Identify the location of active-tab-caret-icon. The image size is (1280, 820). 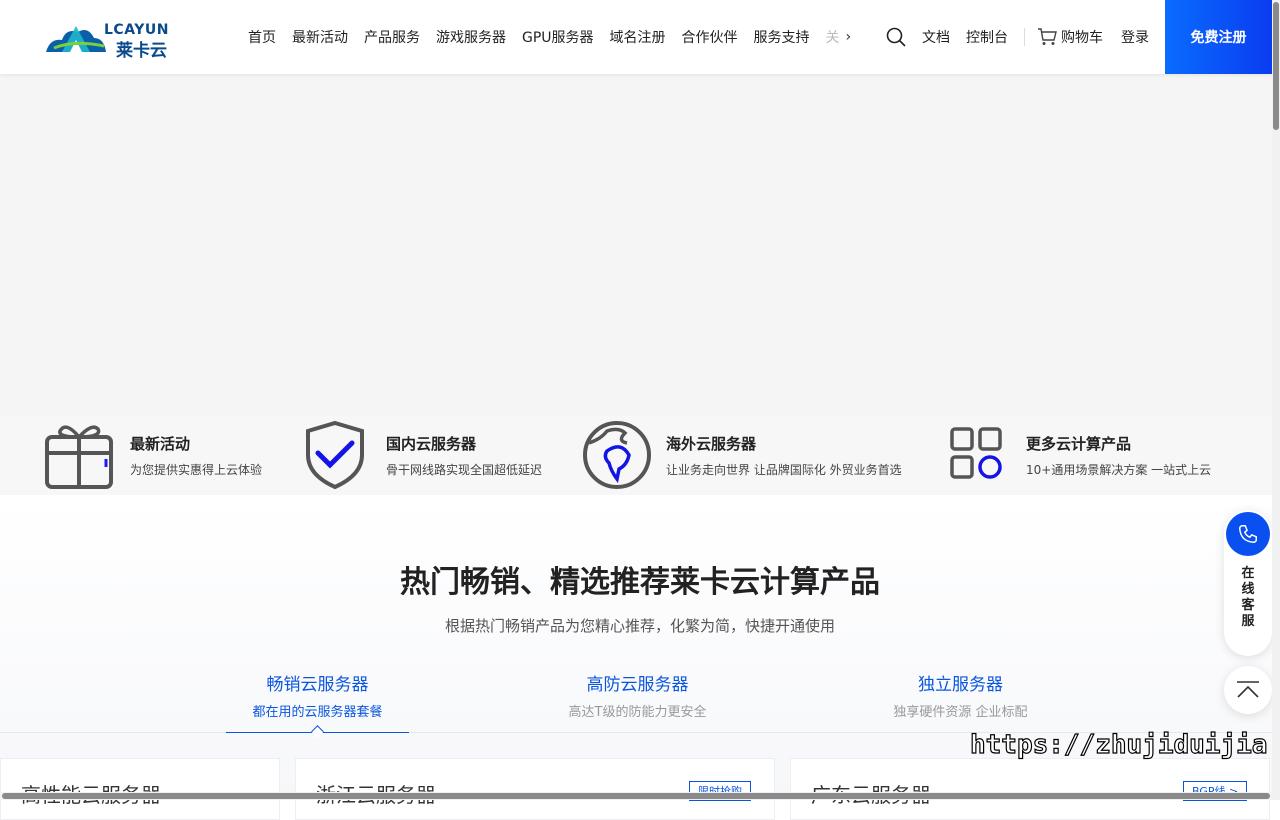
(317, 731).